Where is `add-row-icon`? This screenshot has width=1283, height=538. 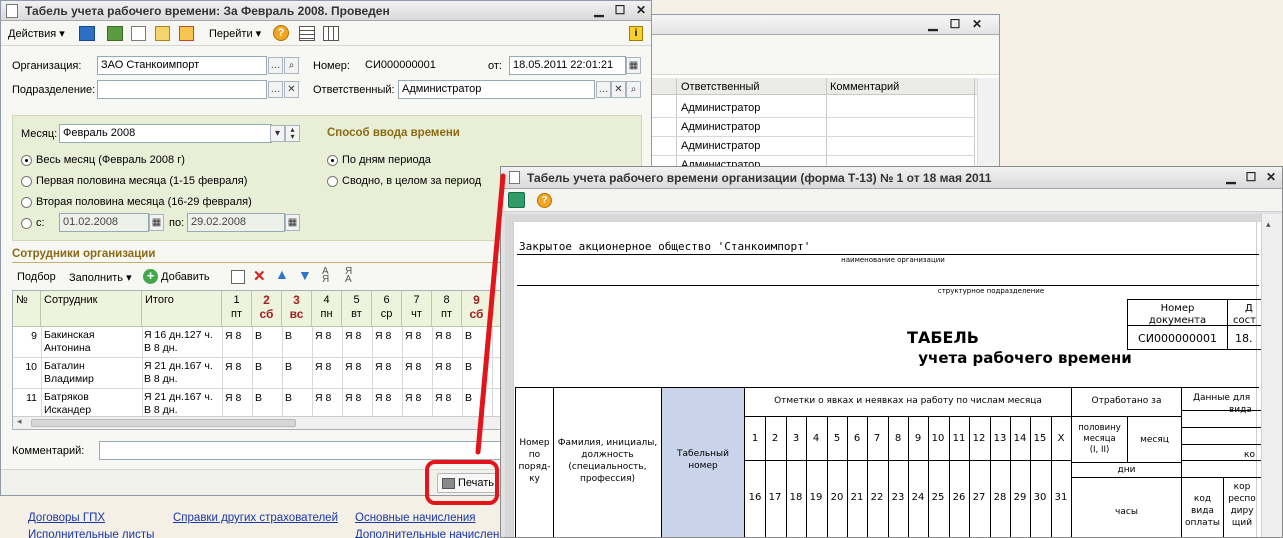
add-row-icon is located at coordinates (238, 277).